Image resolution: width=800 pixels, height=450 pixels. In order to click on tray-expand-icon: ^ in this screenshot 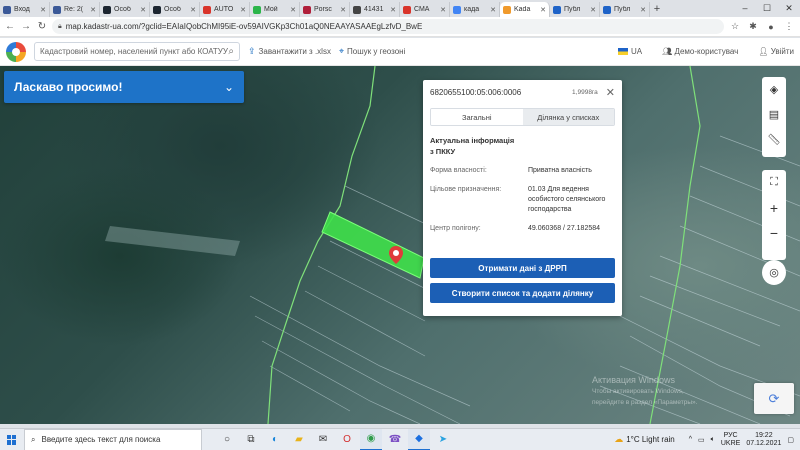, I will do `click(690, 439)`.